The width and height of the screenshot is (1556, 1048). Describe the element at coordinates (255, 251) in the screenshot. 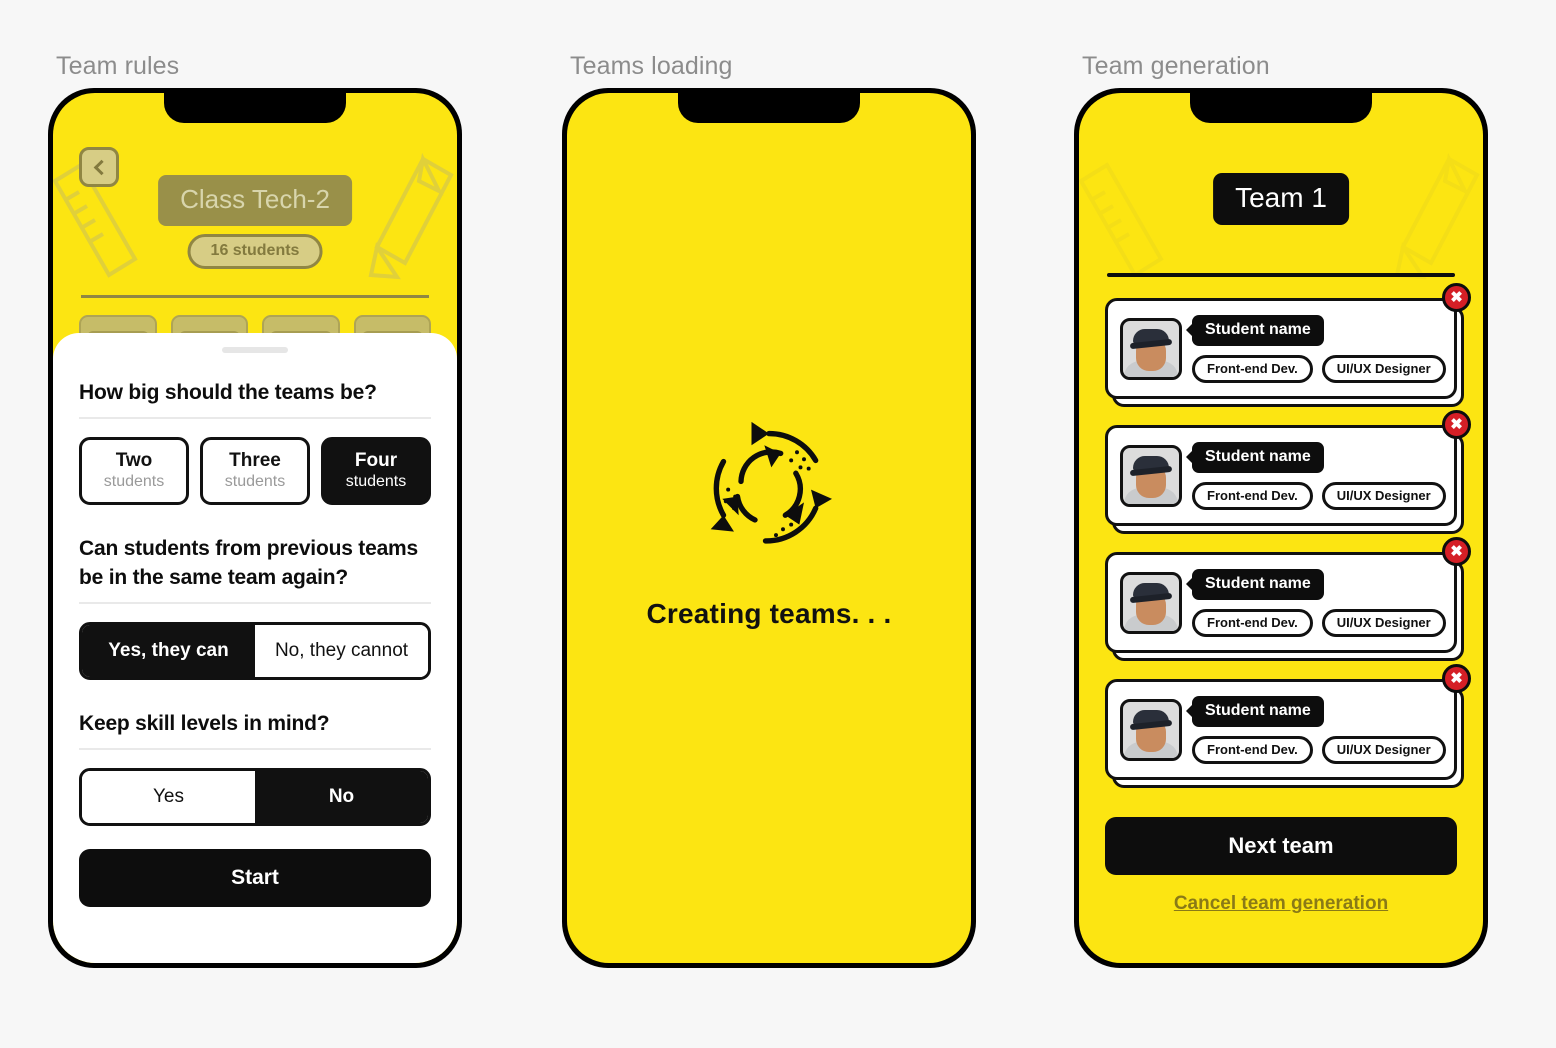

I see `student-count-badge: 16 students` at that location.